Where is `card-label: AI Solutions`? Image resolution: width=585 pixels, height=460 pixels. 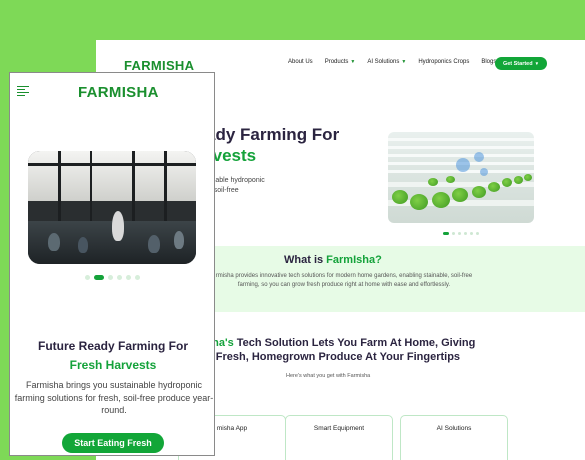
card-label: AI Solutions is located at coordinates (454, 428).